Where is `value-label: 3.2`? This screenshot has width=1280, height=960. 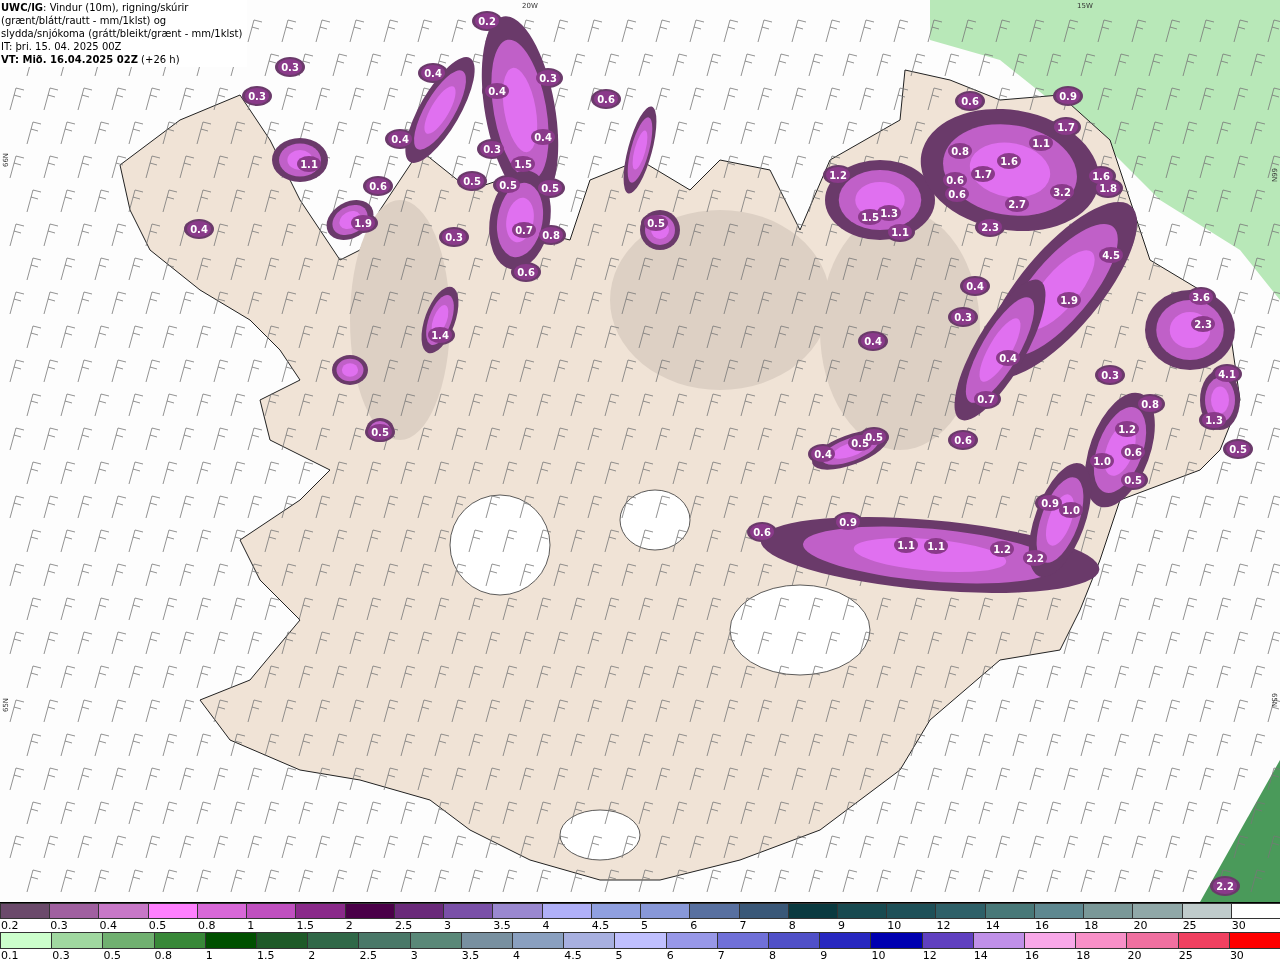
value-label: 3.2 is located at coordinates (1062, 192).